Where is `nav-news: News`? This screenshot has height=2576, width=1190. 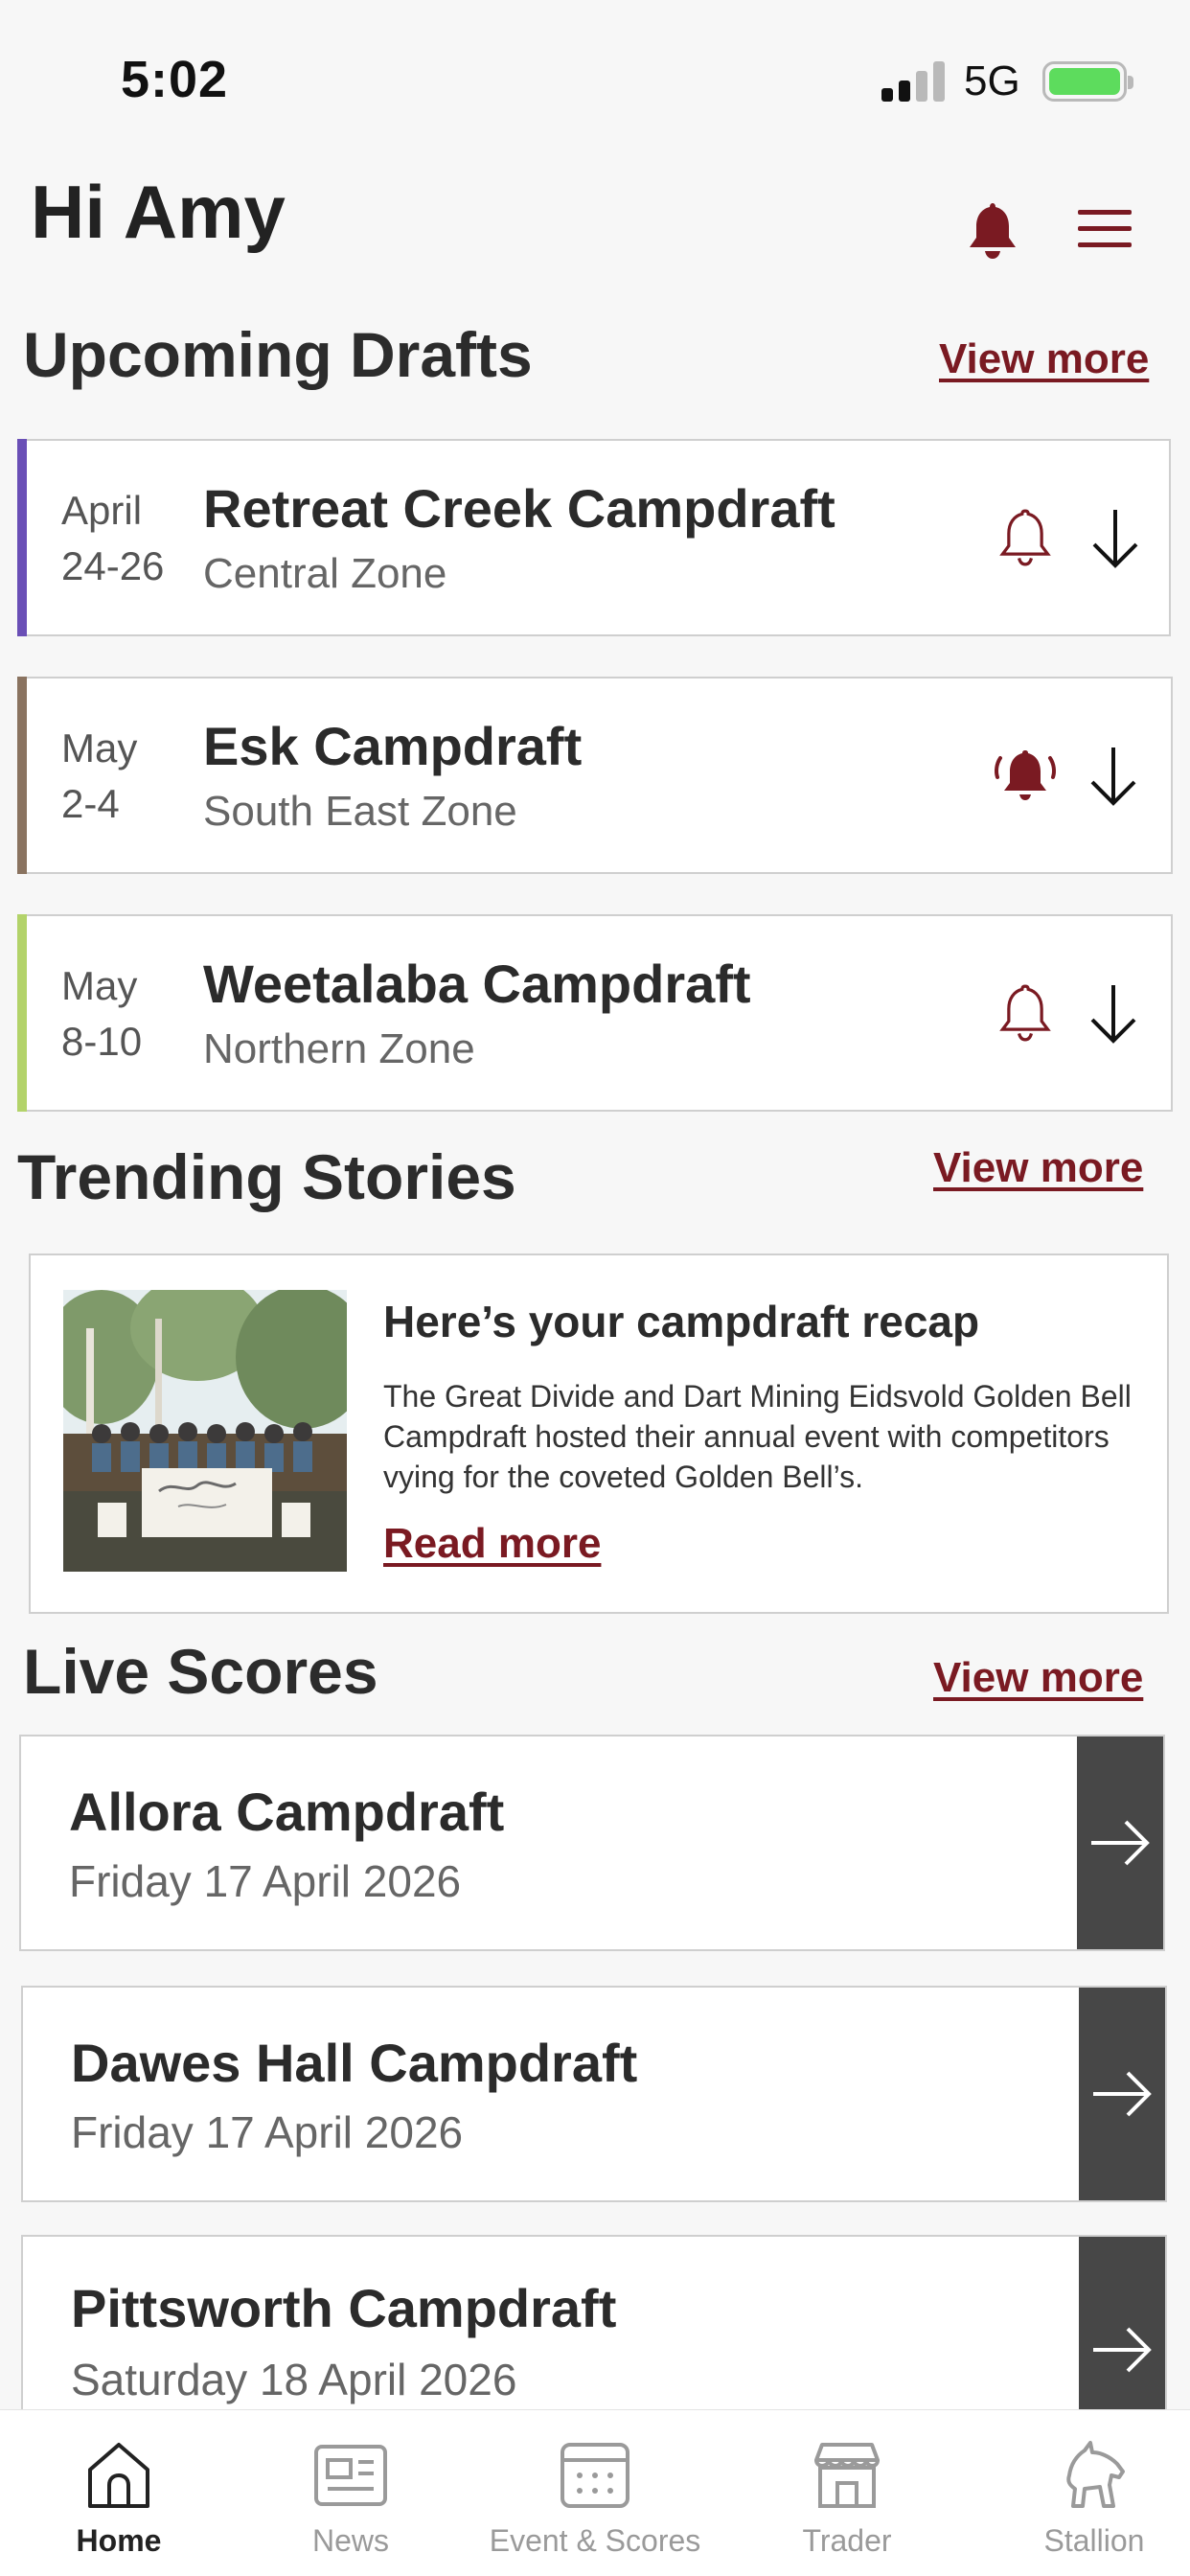 nav-news: News is located at coordinates (350, 2493).